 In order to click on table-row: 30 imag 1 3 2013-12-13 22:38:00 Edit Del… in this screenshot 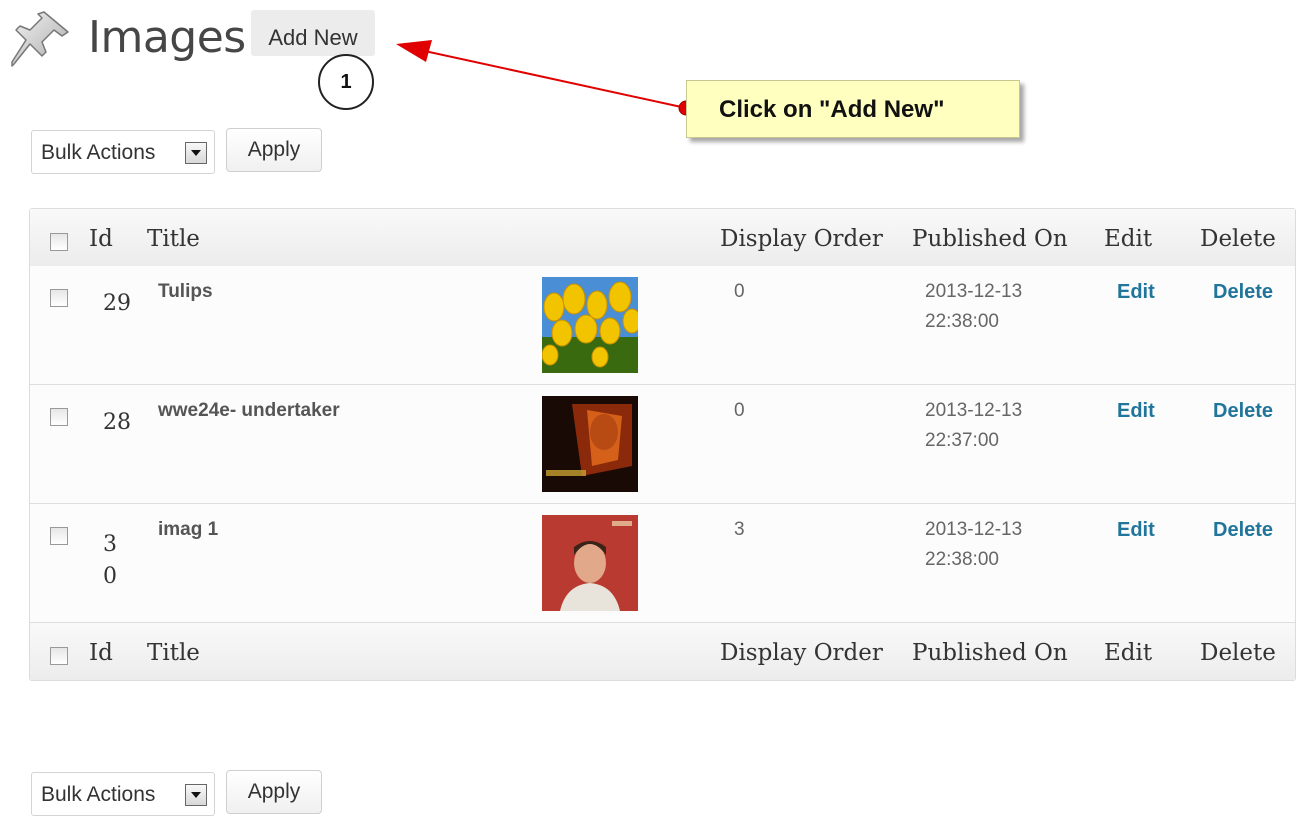, I will do `click(662, 563)`.